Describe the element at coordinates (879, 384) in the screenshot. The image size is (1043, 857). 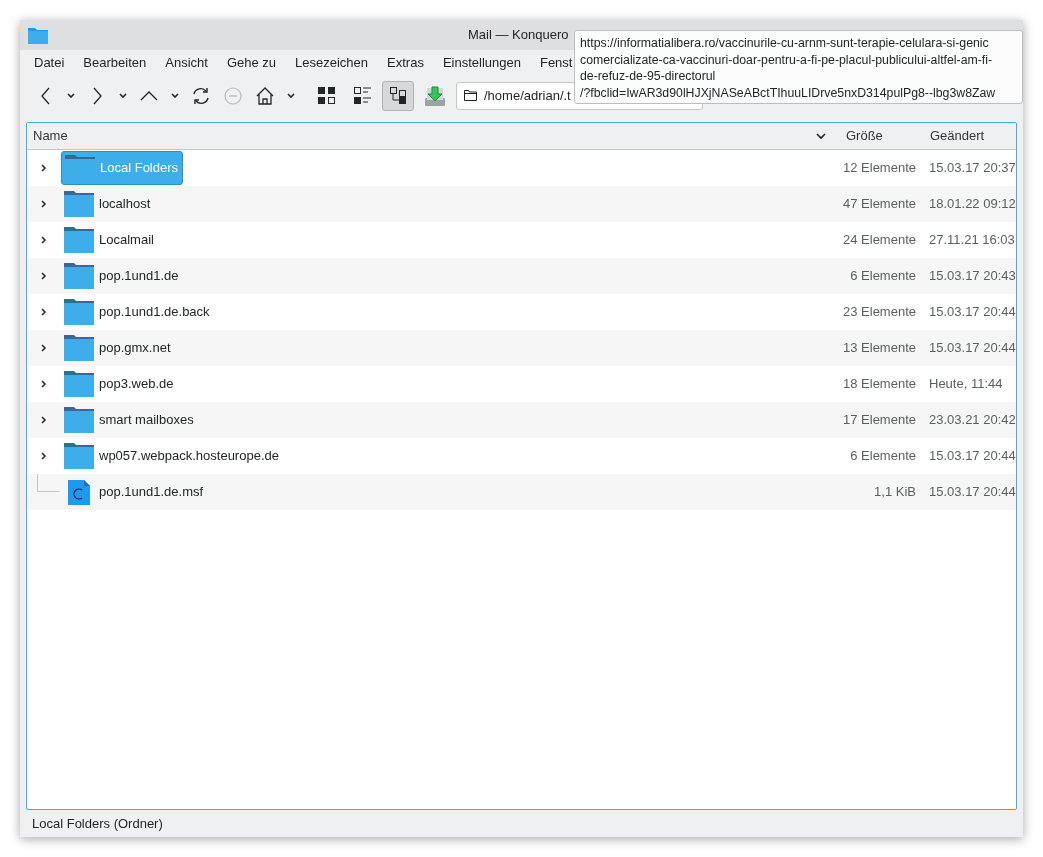
I see `size-cell-text: 18 Elemente` at that location.